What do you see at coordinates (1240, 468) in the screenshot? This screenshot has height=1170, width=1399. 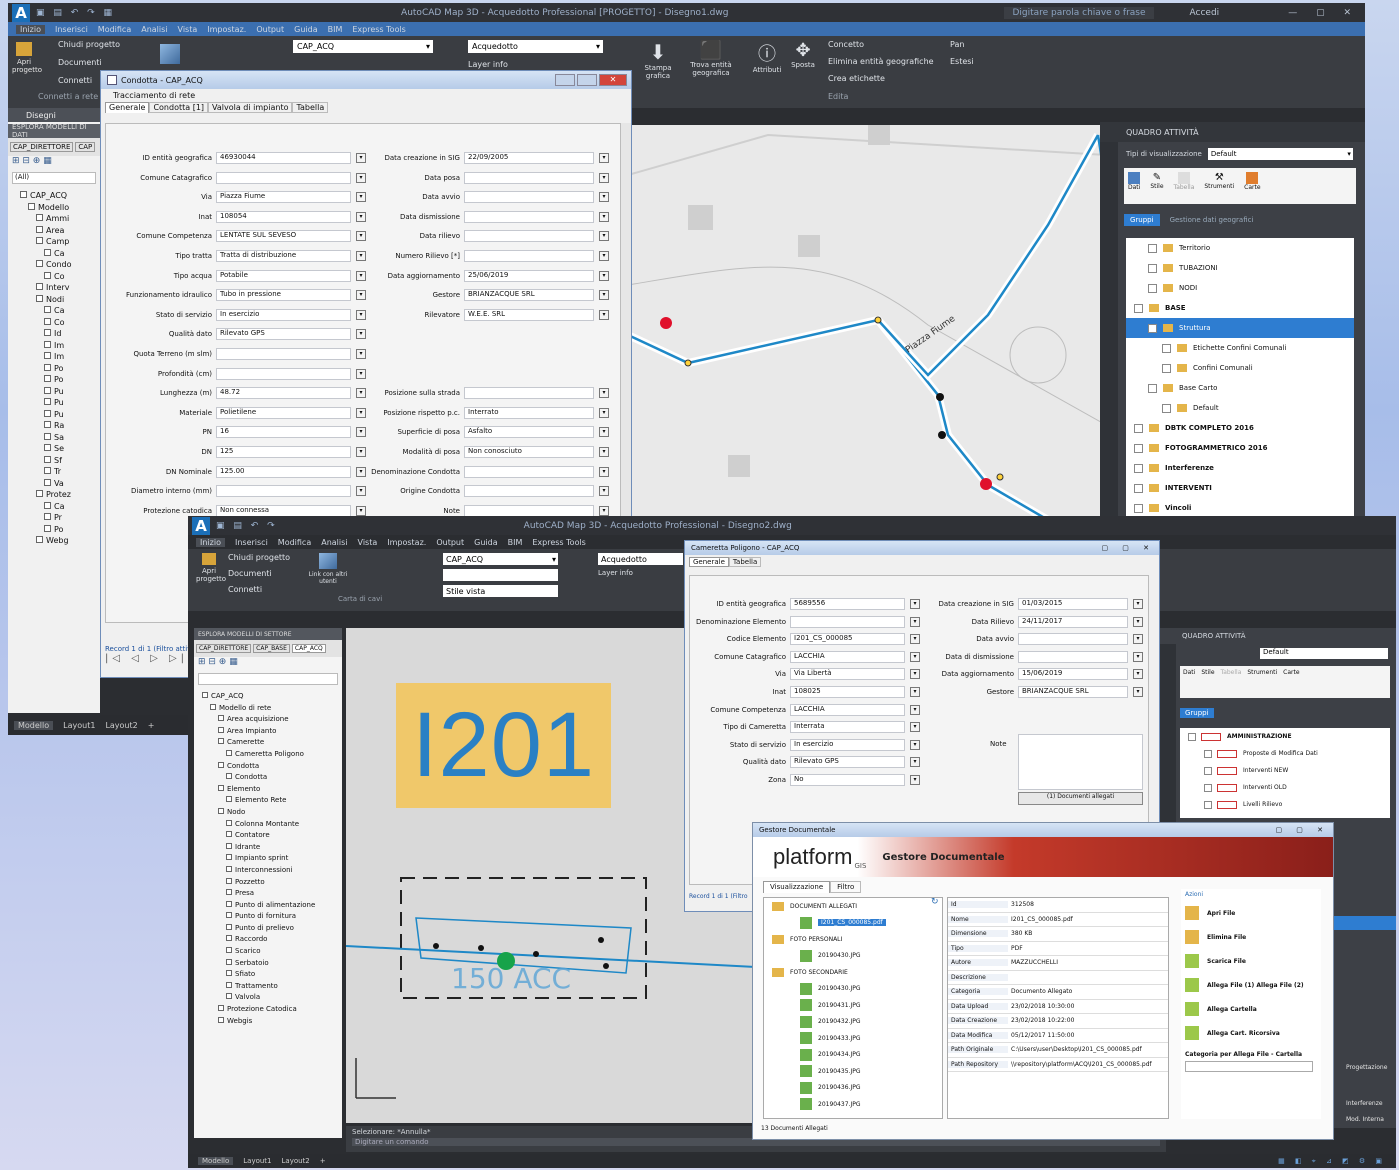 I see `layer-row: Interferenze` at bounding box center [1240, 468].